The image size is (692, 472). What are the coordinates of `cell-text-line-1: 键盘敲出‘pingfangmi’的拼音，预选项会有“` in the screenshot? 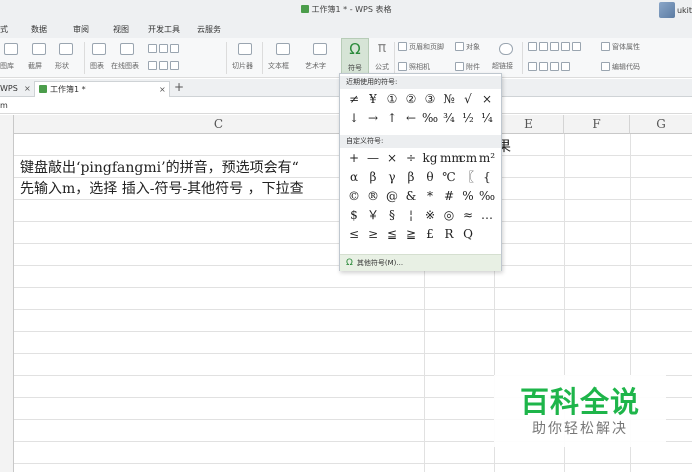 It's located at (159, 167).